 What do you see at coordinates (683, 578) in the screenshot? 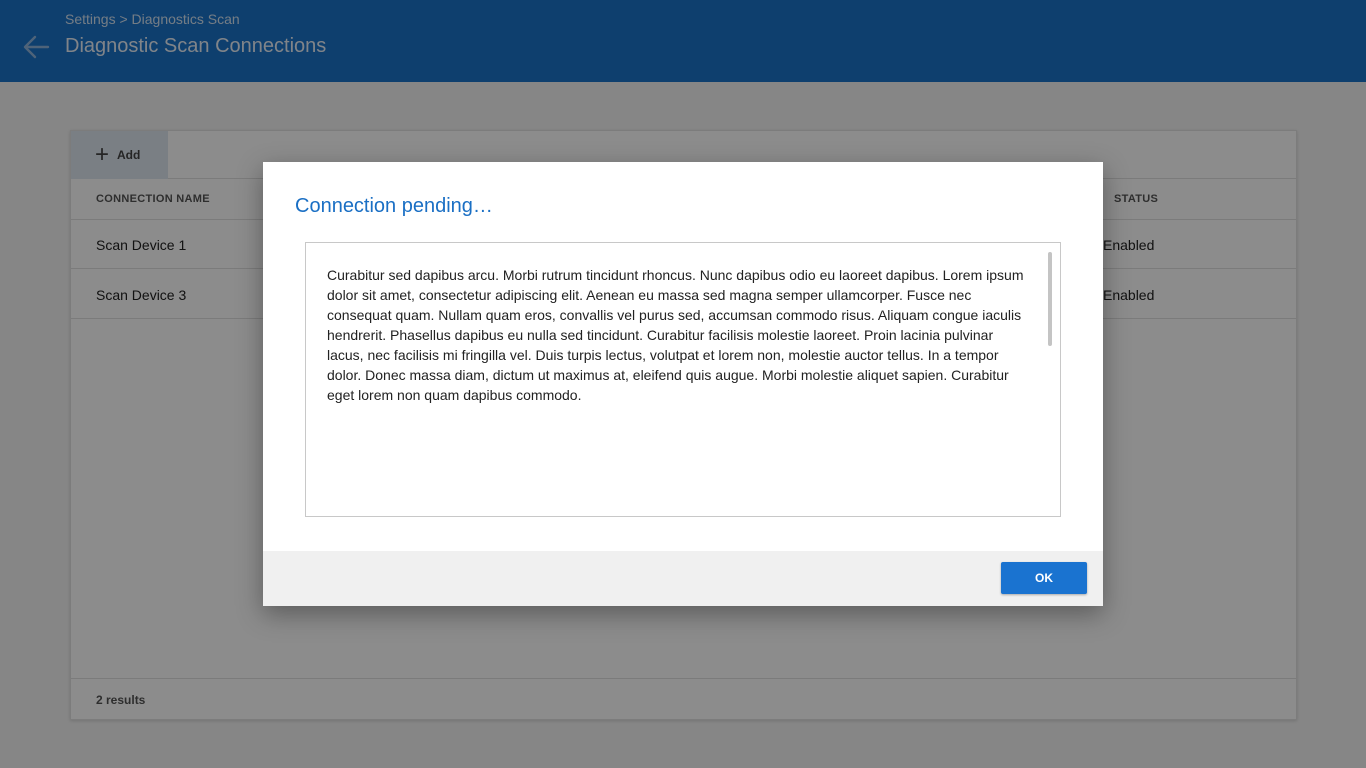
I see `dialog-footer: OK` at bounding box center [683, 578].